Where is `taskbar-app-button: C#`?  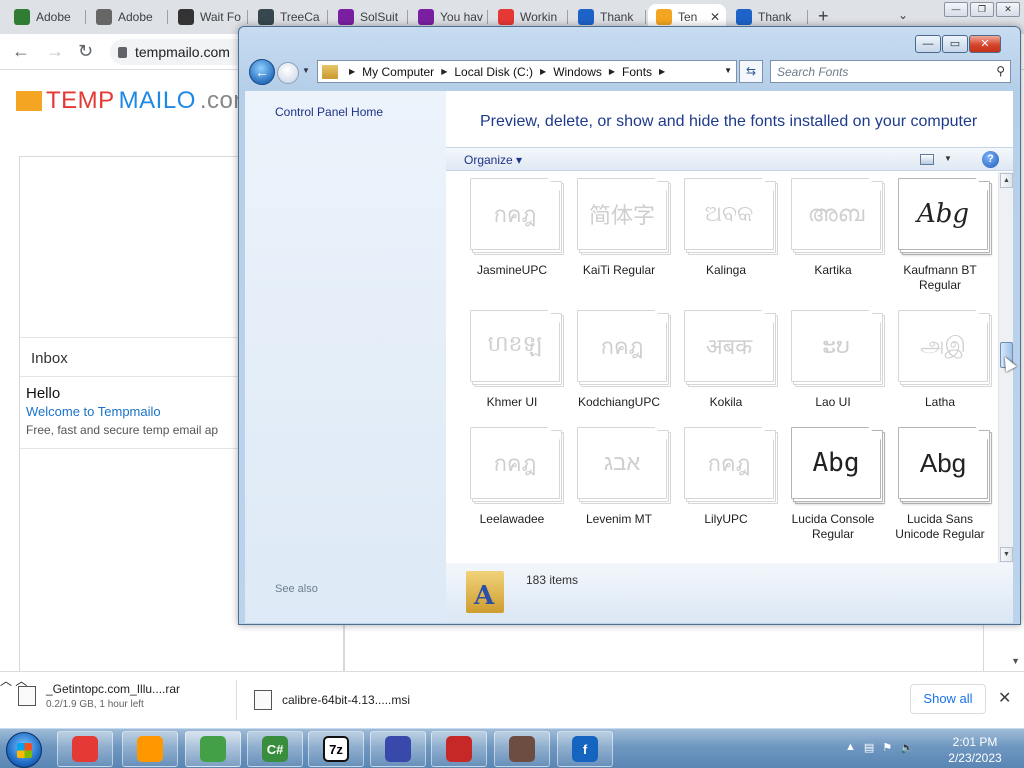 taskbar-app-button: C# is located at coordinates (275, 749).